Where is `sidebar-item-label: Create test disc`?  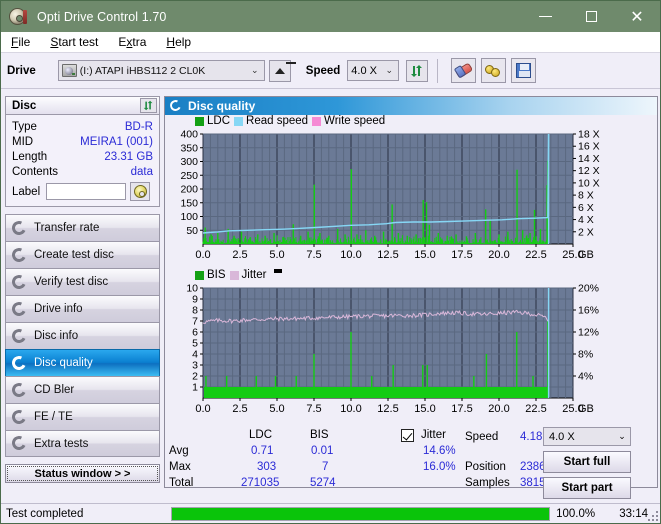
sidebar-item-label: Create test disc is located at coordinates (74, 255).